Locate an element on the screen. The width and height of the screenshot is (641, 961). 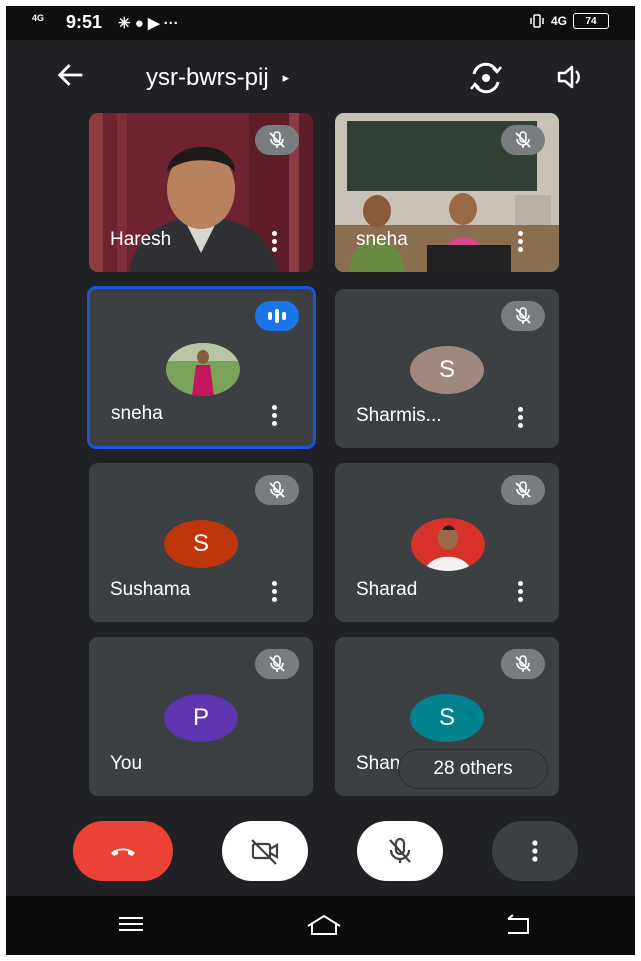
notification-icons: ✳ ● ▶ ··· is located at coordinates (148, 23).